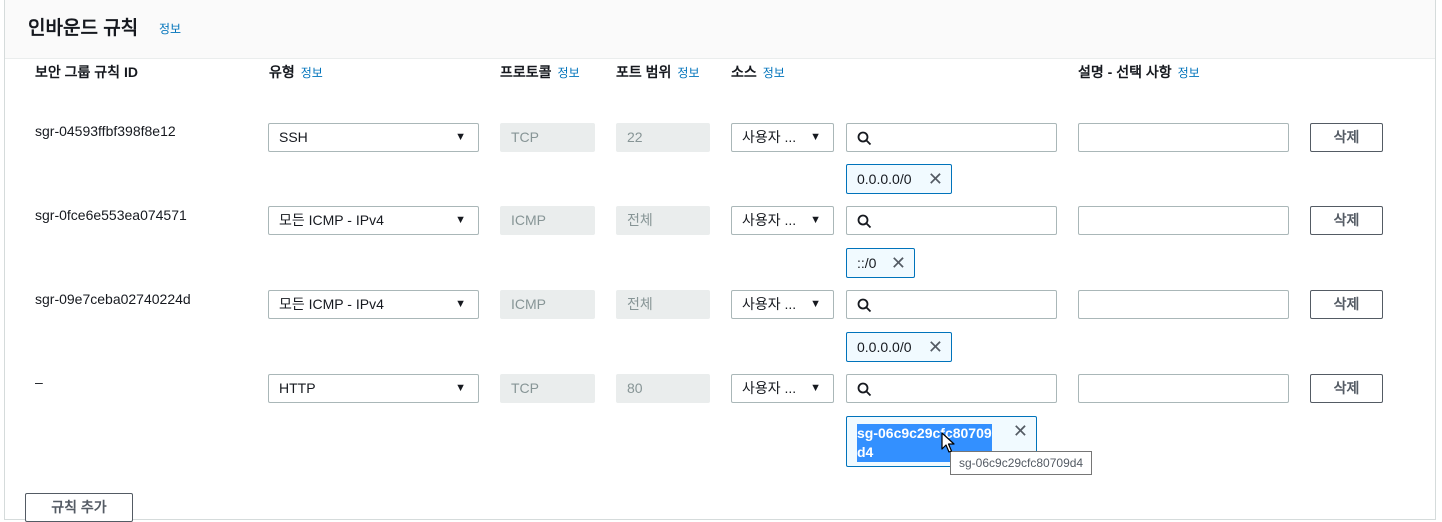 Image resolution: width=1442 pixels, height=522 pixels. Describe the element at coordinates (86, 72) in the screenshot. I see `column-header-rule-id: 보안 그룹 규칙 ID` at that location.